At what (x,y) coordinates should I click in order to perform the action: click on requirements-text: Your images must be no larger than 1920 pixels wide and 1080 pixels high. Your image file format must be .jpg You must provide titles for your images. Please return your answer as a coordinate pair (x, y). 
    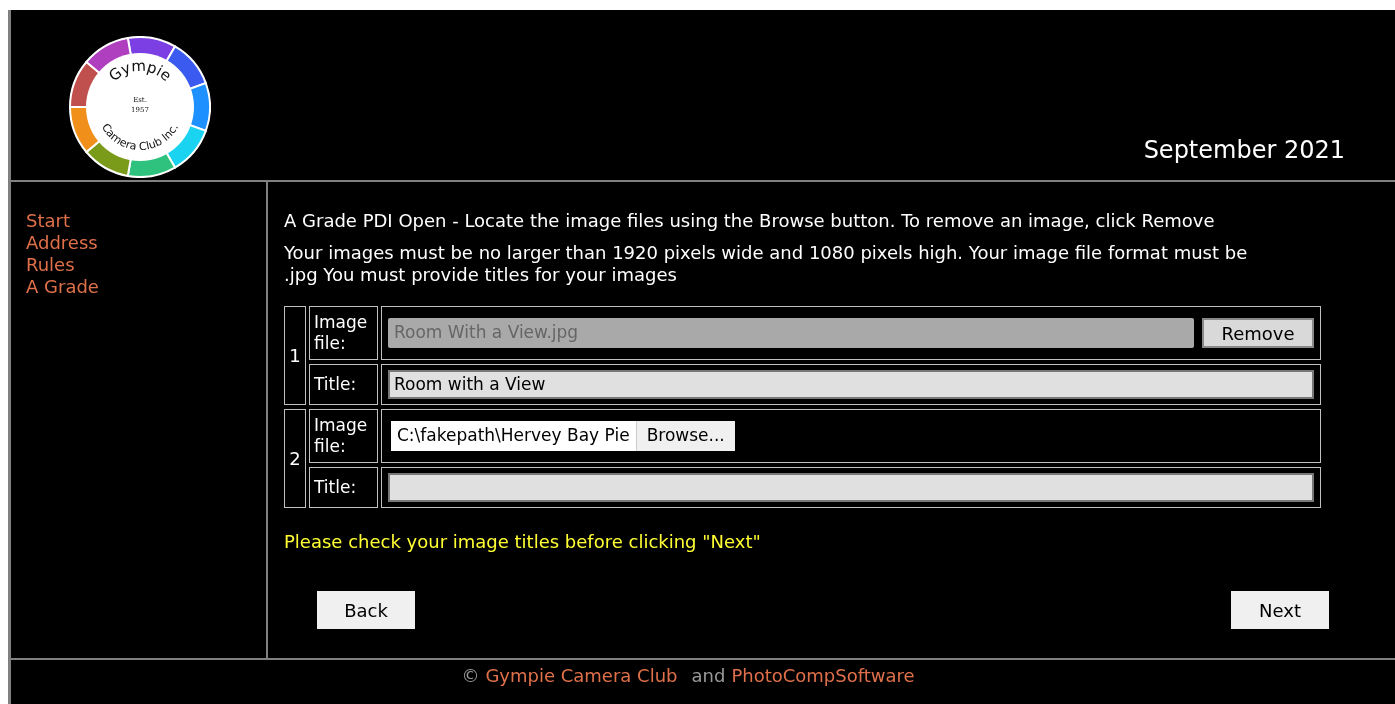
    Looking at the image, I should click on (766, 264).